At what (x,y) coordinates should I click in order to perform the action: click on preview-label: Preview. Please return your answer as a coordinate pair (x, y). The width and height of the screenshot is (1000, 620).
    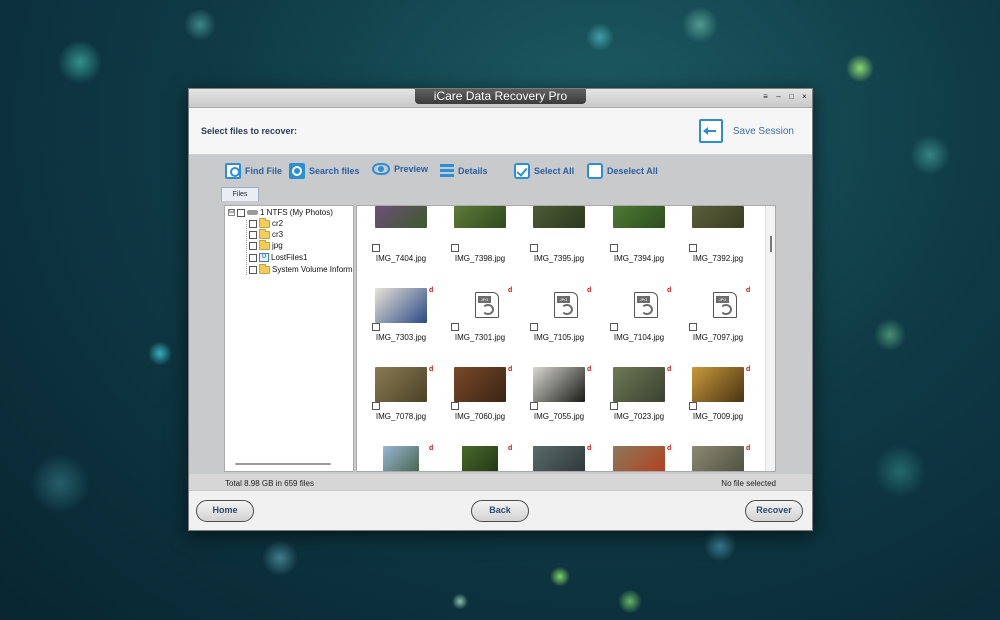
    Looking at the image, I should click on (411, 169).